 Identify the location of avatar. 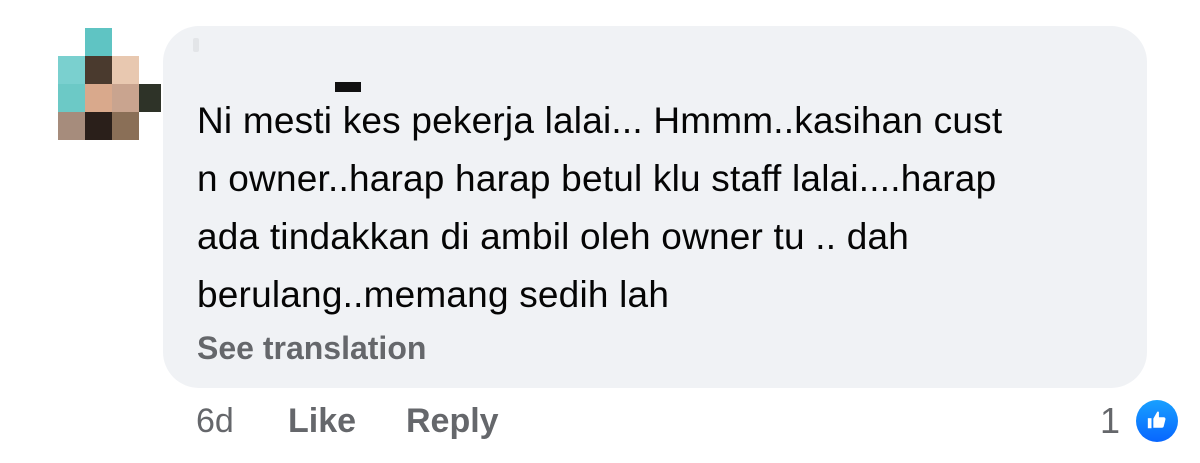
(113, 84).